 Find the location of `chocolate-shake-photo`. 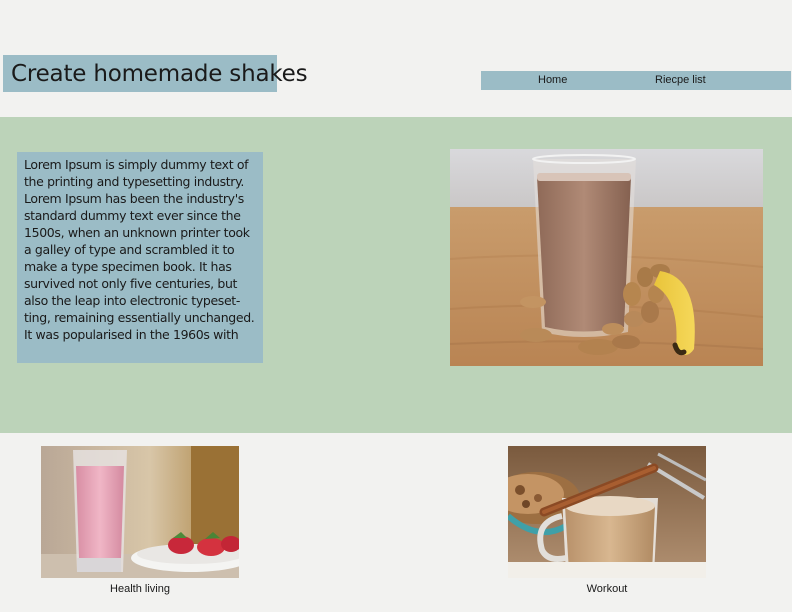

chocolate-shake-photo is located at coordinates (606, 257).